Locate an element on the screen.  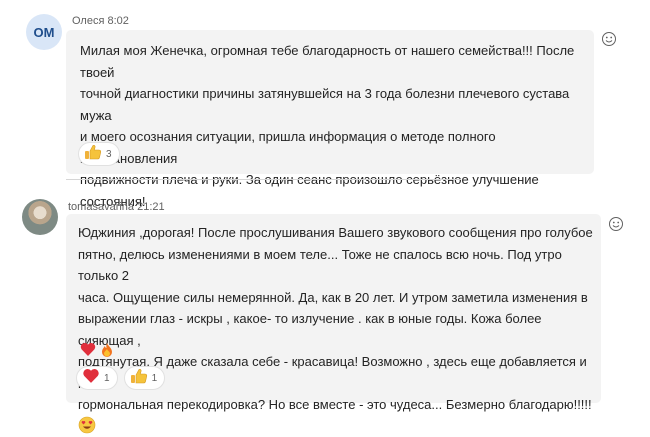
reaction-thumbs-up: 1 is located at coordinates (145, 378).